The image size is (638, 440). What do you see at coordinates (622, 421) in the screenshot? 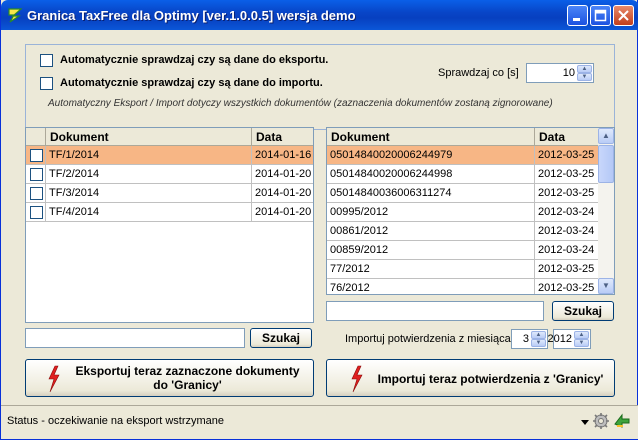
I see `arrow-icon` at bounding box center [622, 421].